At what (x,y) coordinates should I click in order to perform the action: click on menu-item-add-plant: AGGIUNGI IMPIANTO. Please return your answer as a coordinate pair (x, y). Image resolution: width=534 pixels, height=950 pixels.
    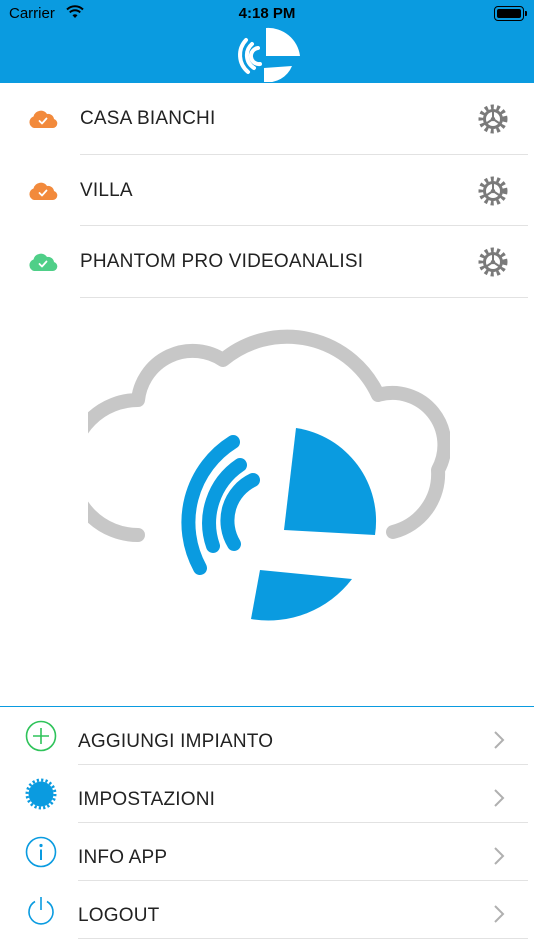
    Looking at the image, I should click on (267, 736).